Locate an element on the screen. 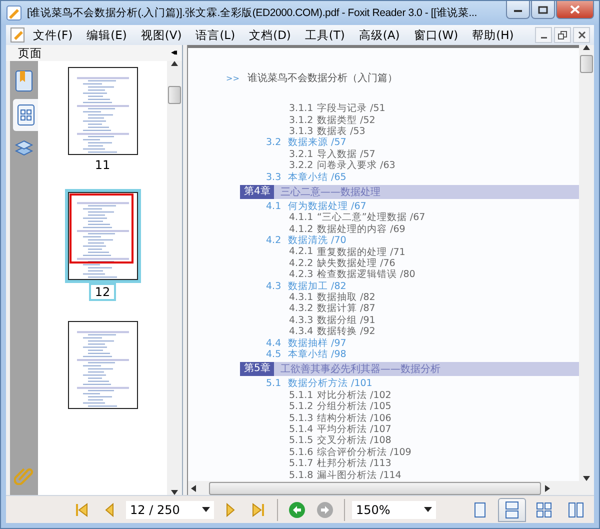 The width and height of the screenshot is (600, 529). facing-view-icon is located at coordinates (576, 509).